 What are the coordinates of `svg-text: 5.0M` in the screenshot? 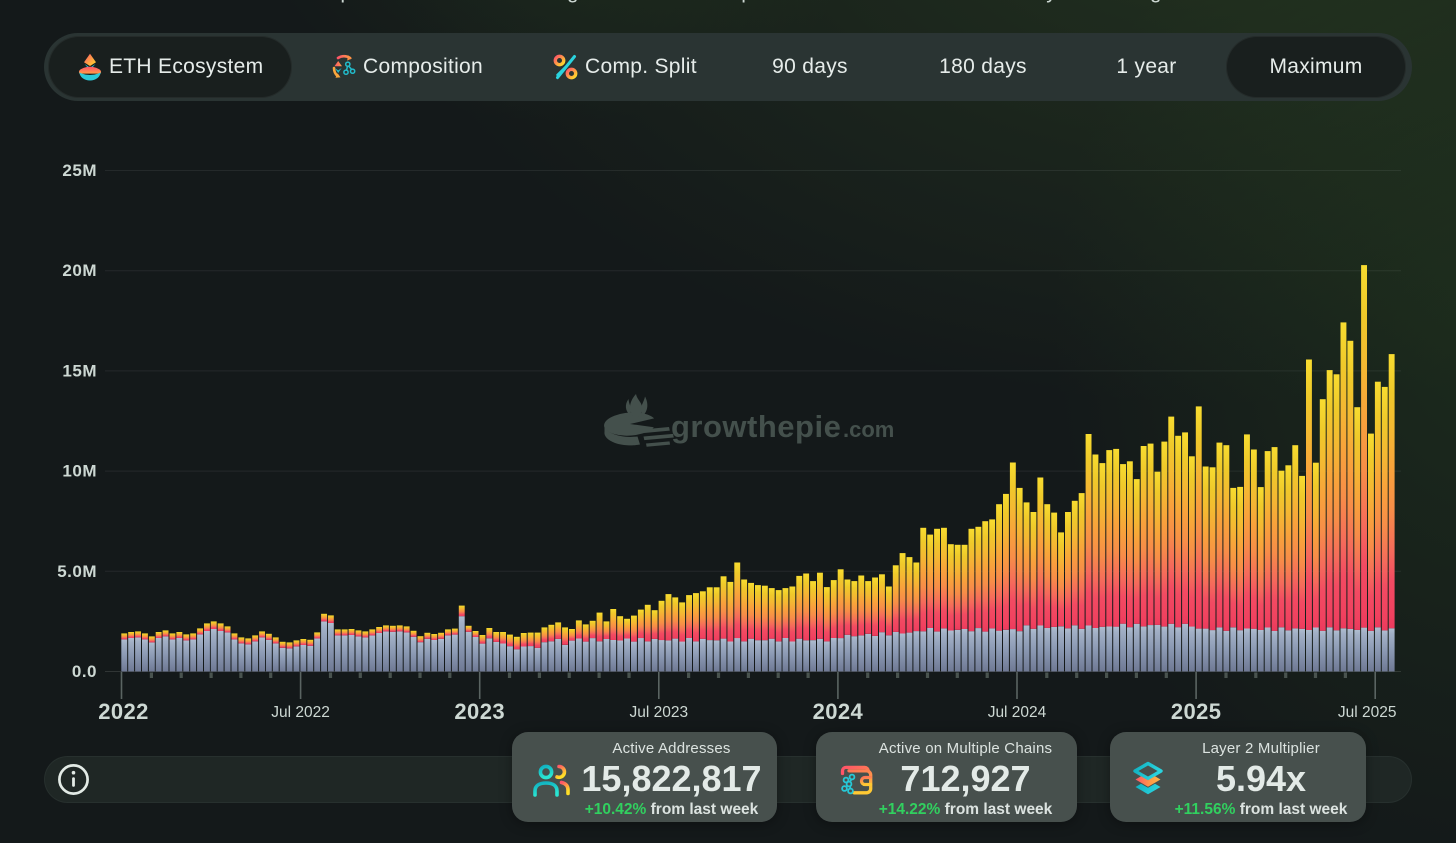 It's located at (77, 571).